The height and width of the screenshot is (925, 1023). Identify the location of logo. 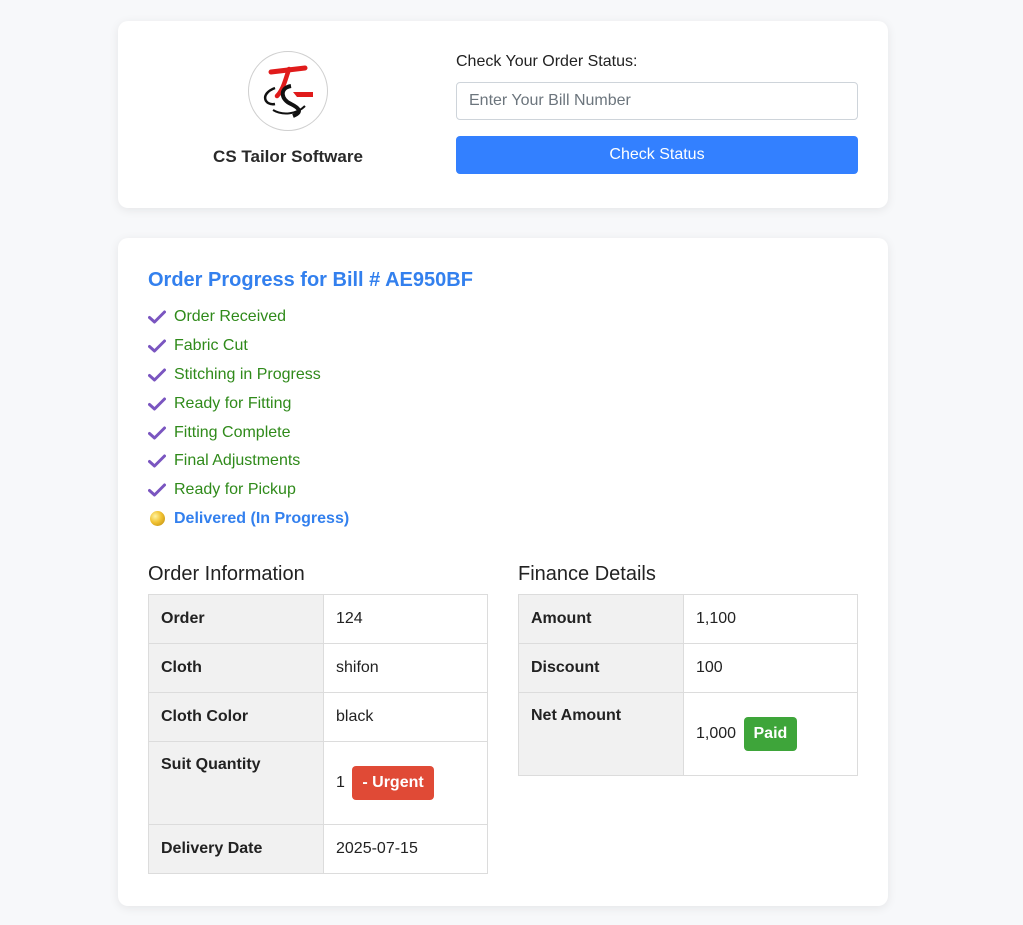
(288, 91).